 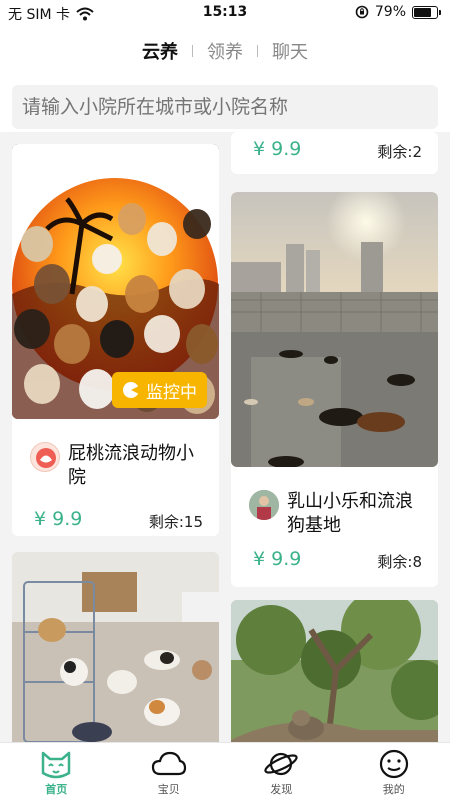 I want to click on monitoring-badge: 监控中, so click(x=159, y=390).